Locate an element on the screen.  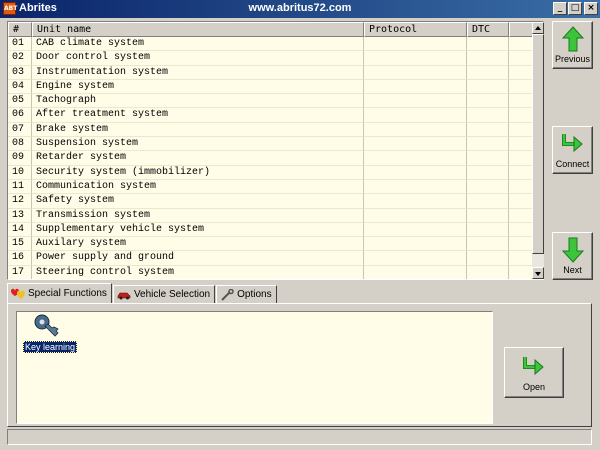
table-scrollbar is located at coordinates (538, 150).